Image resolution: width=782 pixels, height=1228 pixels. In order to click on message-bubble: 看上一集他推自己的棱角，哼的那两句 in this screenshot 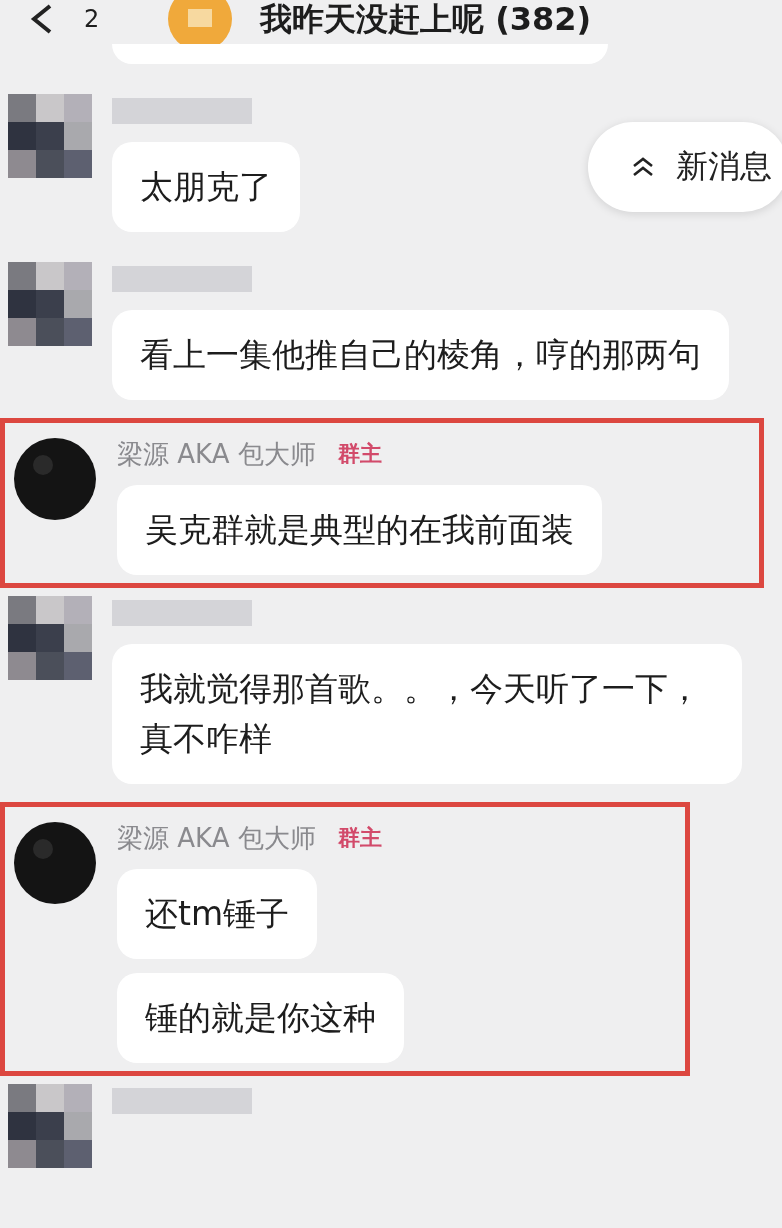, I will do `click(420, 355)`.